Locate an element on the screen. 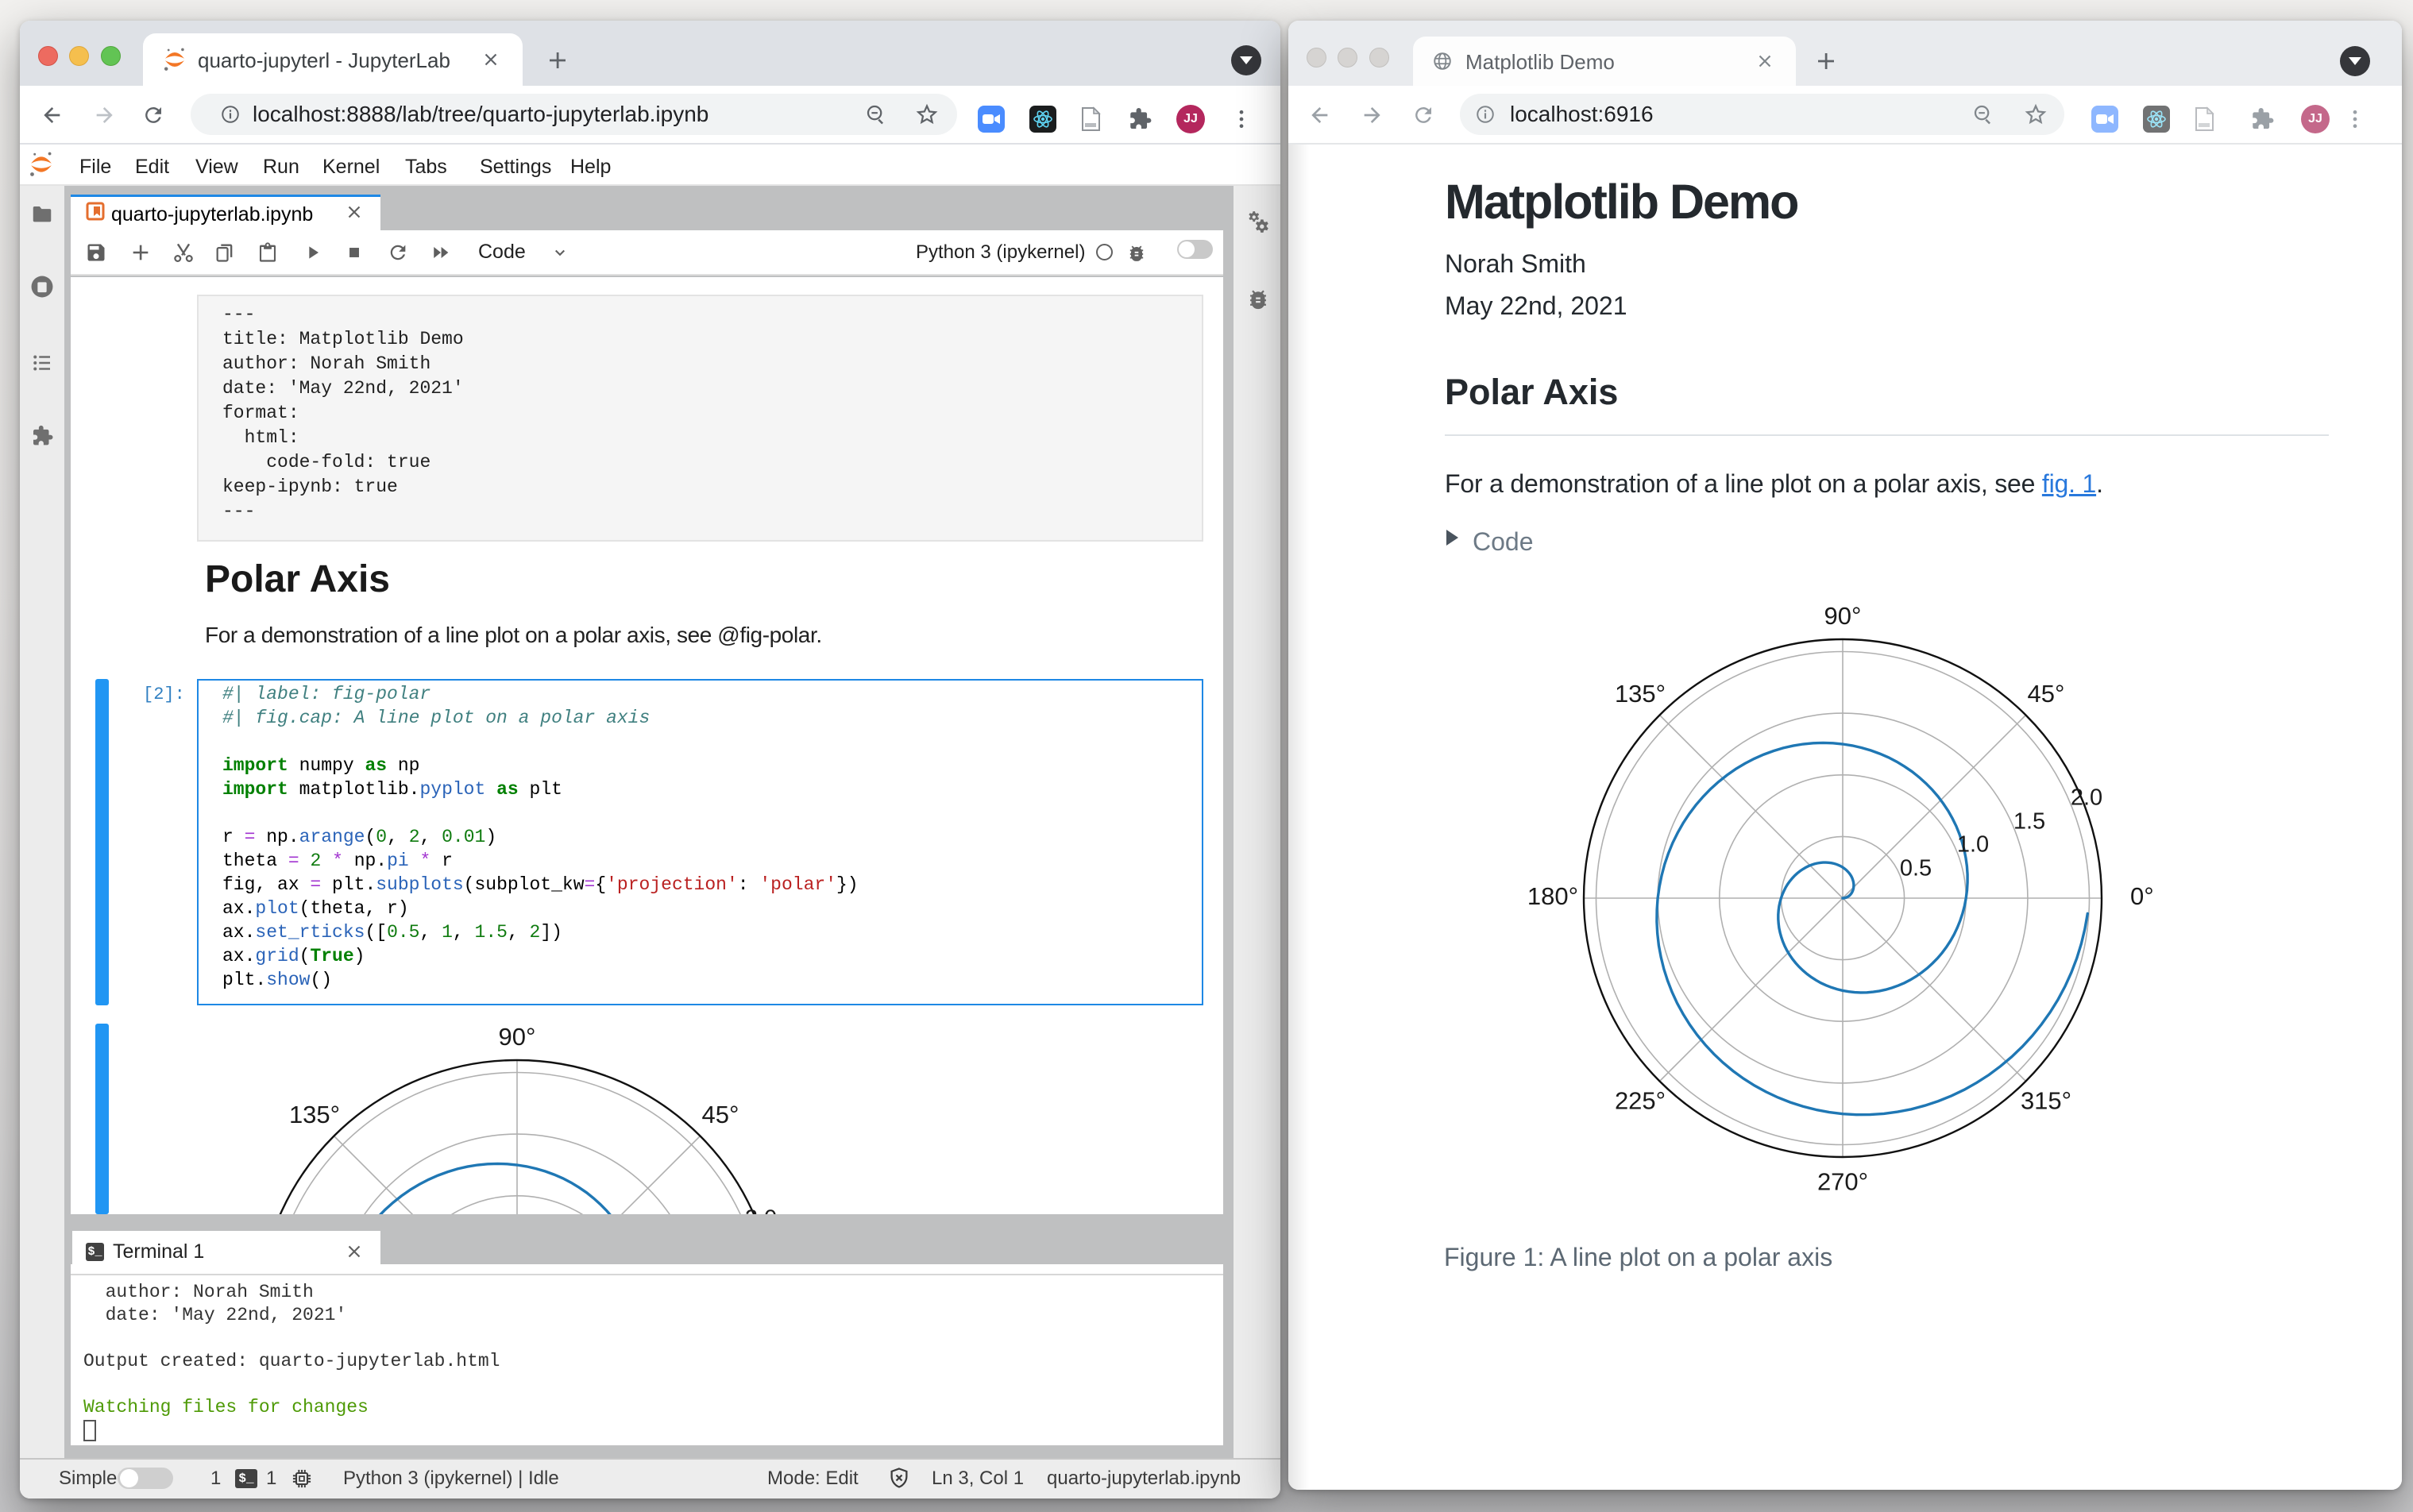  svg-text: 0.5 is located at coordinates (1916, 868).